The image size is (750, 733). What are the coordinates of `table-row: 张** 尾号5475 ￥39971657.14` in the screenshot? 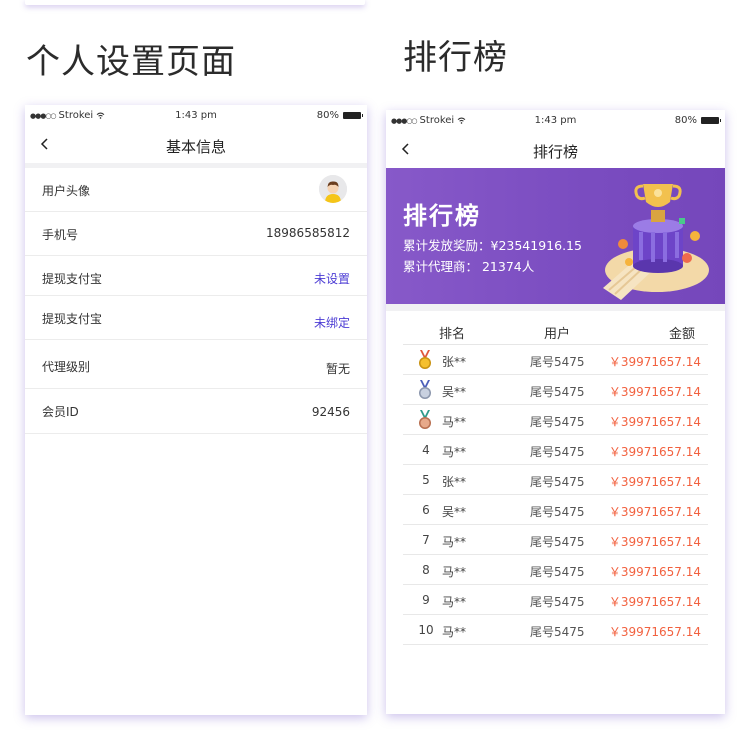 It's located at (555, 360).